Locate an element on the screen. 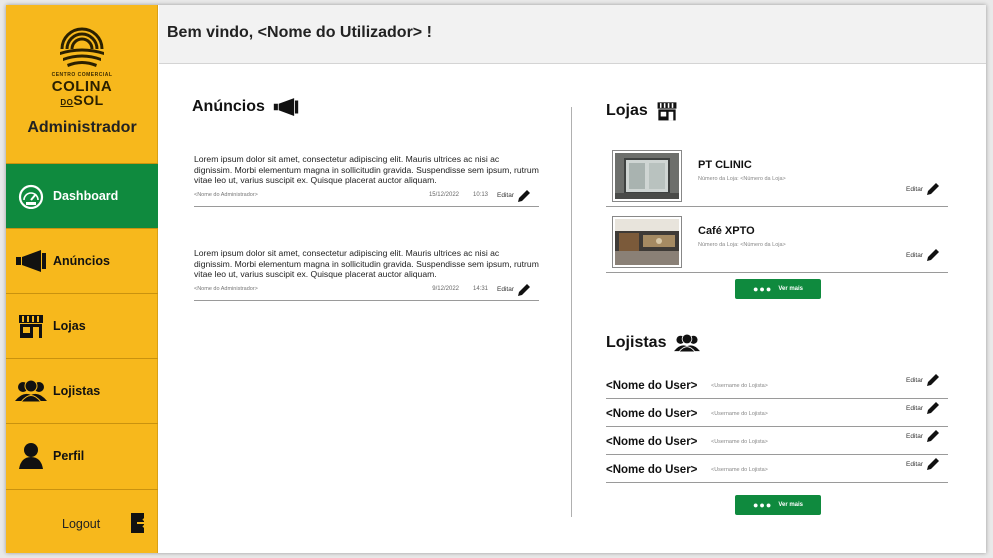 This screenshot has width=993, height=558. logout-button: Logout is located at coordinates (82, 521).